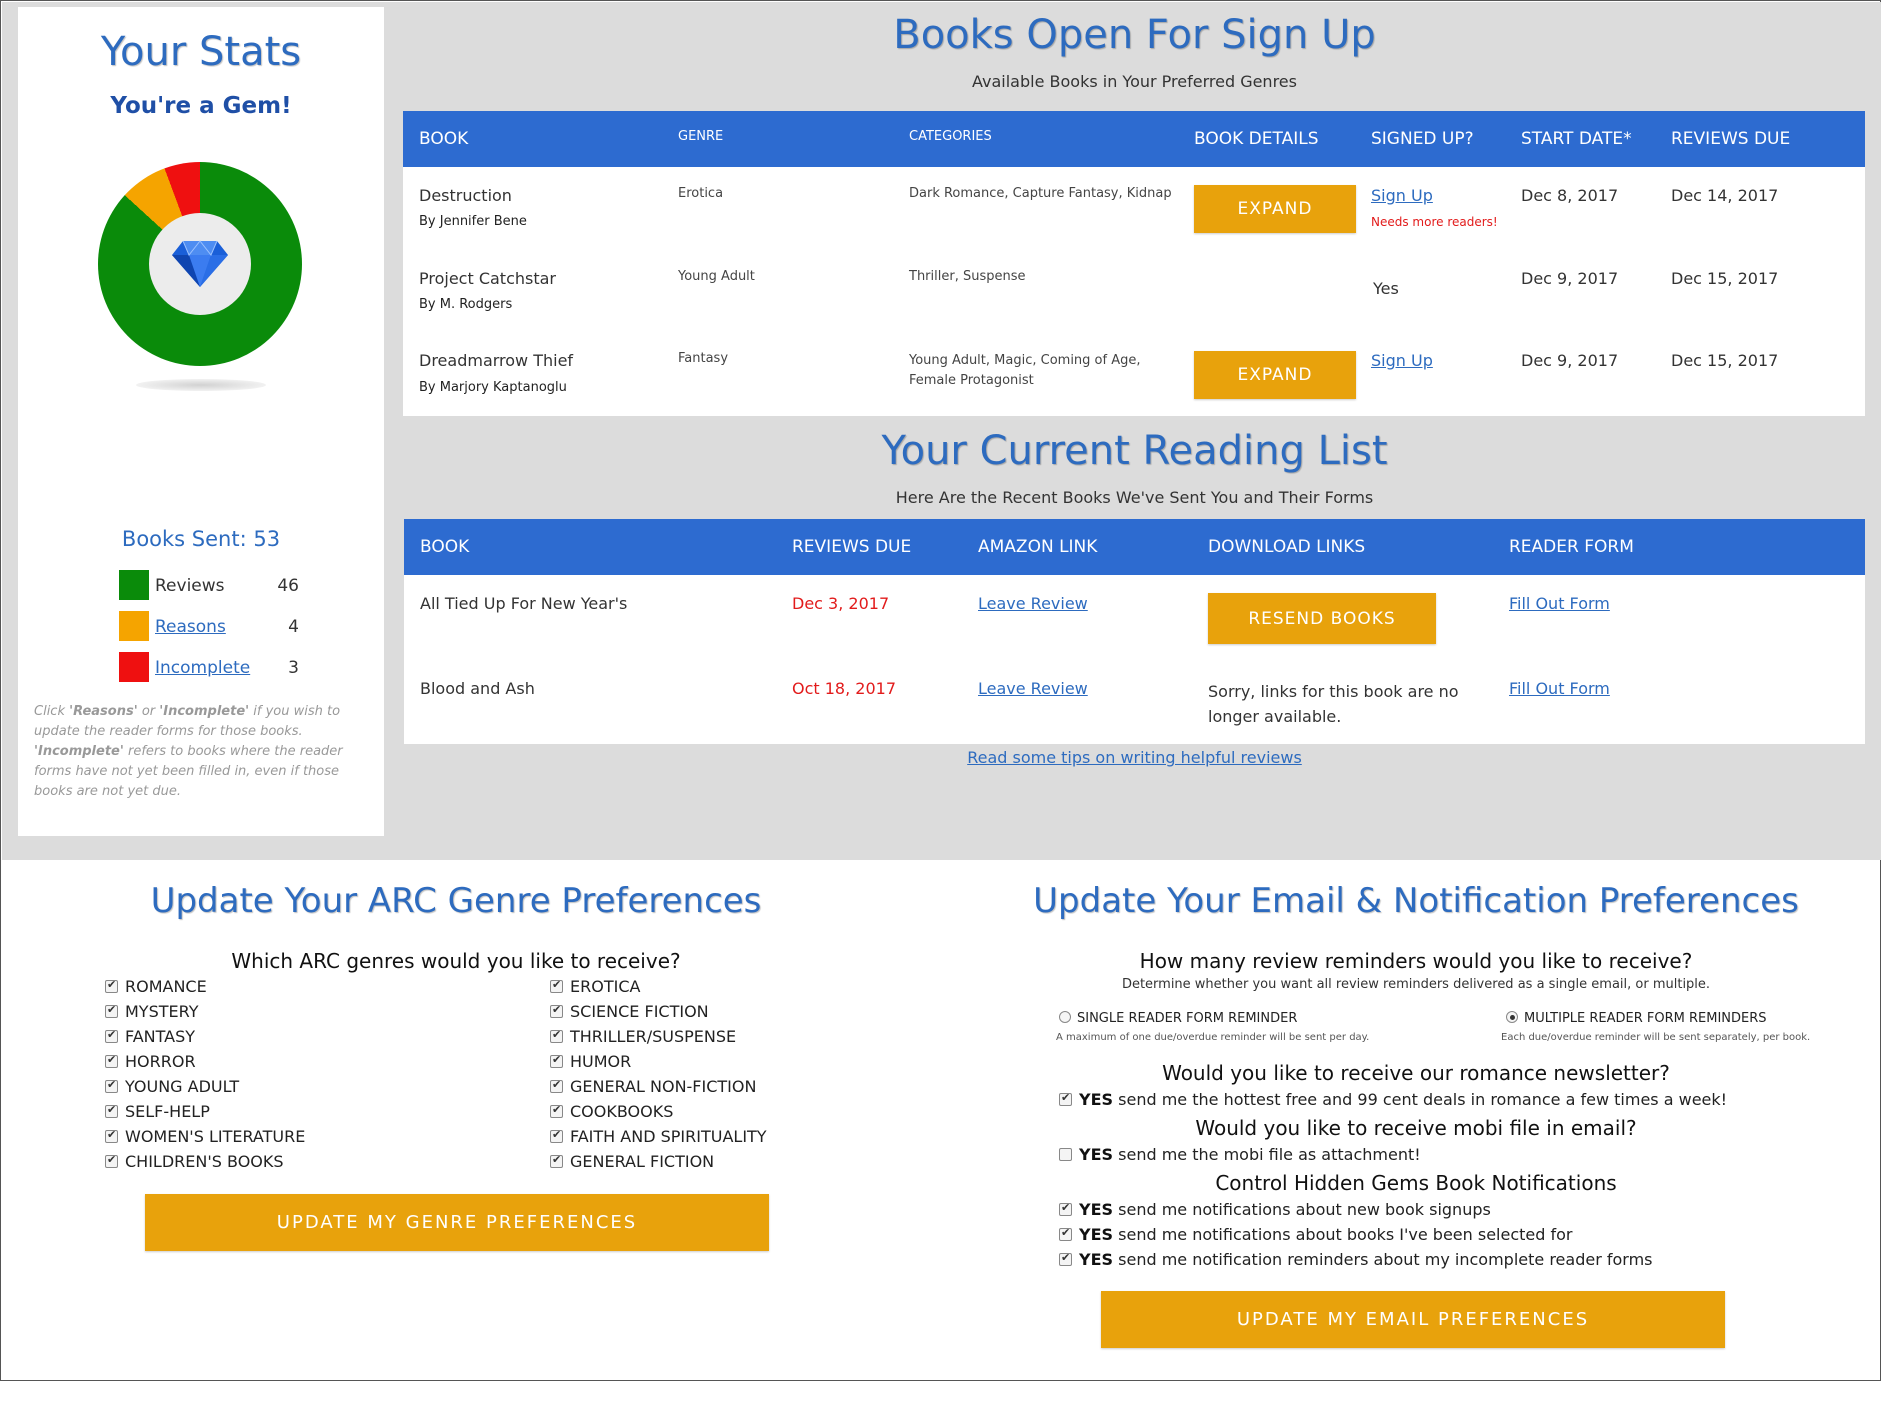 The width and height of the screenshot is (1881, 1409). I want to click on legend-label-reviews: Reviews, so click(190, 586).